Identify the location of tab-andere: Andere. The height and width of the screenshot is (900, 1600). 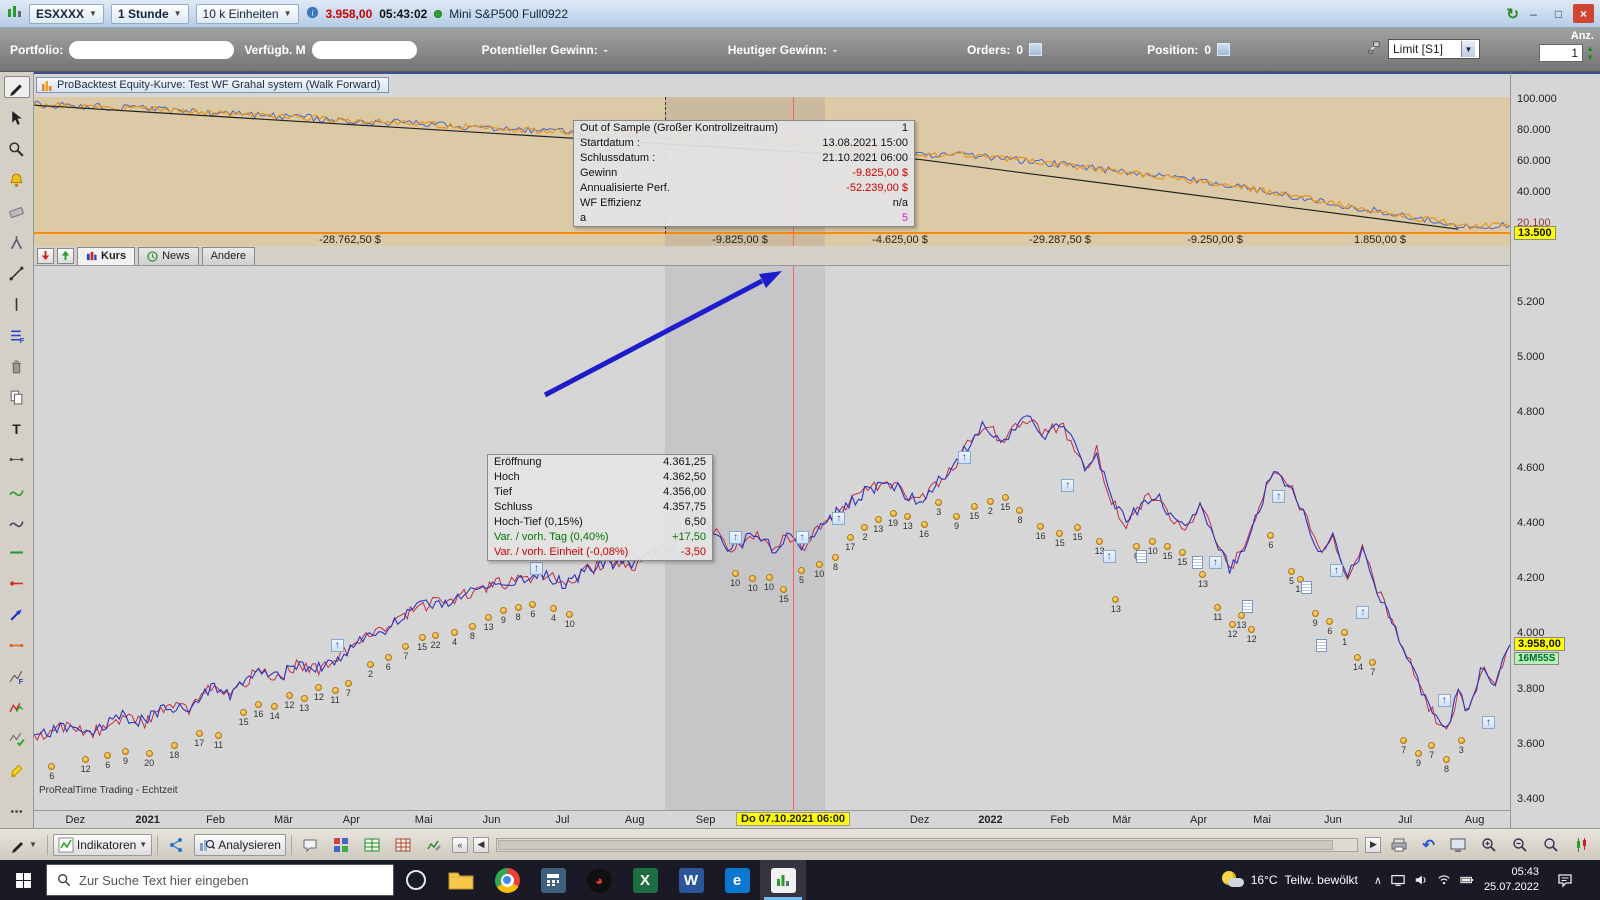
(228, 255).